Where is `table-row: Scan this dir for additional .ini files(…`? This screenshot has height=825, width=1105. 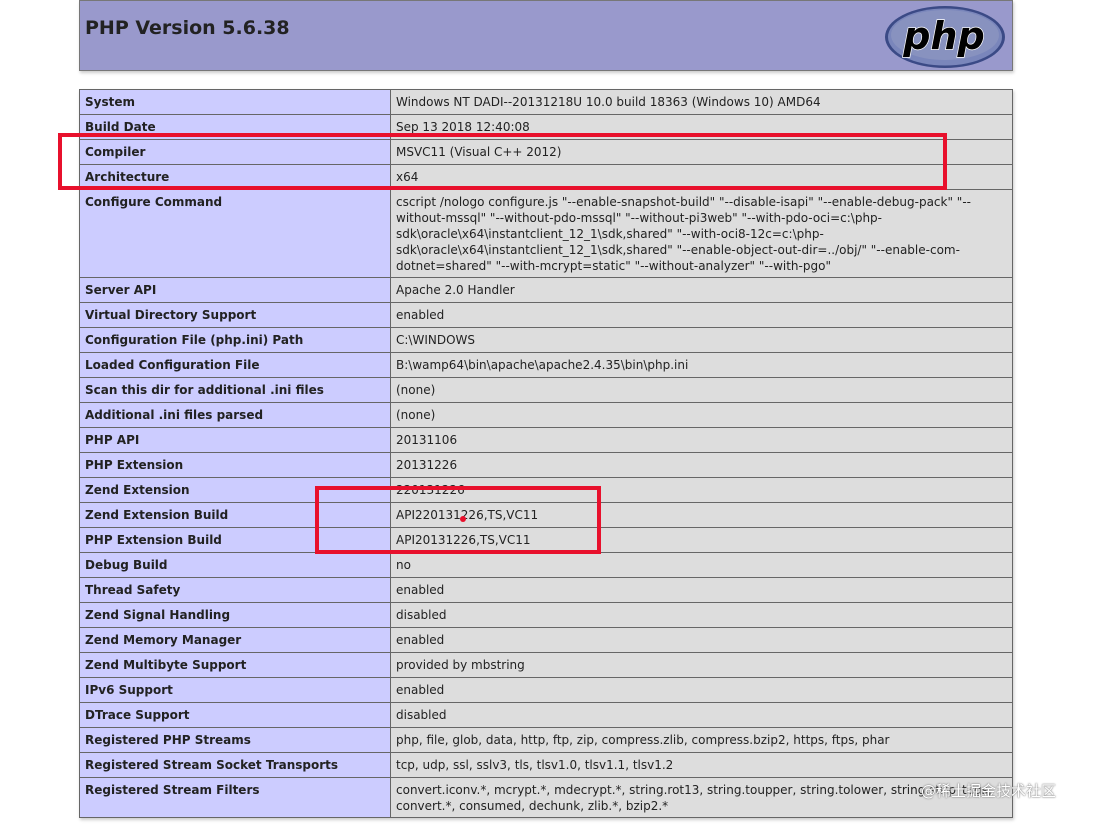 table-row: Scan this dir for additional .ini files(… is located at coordinates (546, 390).